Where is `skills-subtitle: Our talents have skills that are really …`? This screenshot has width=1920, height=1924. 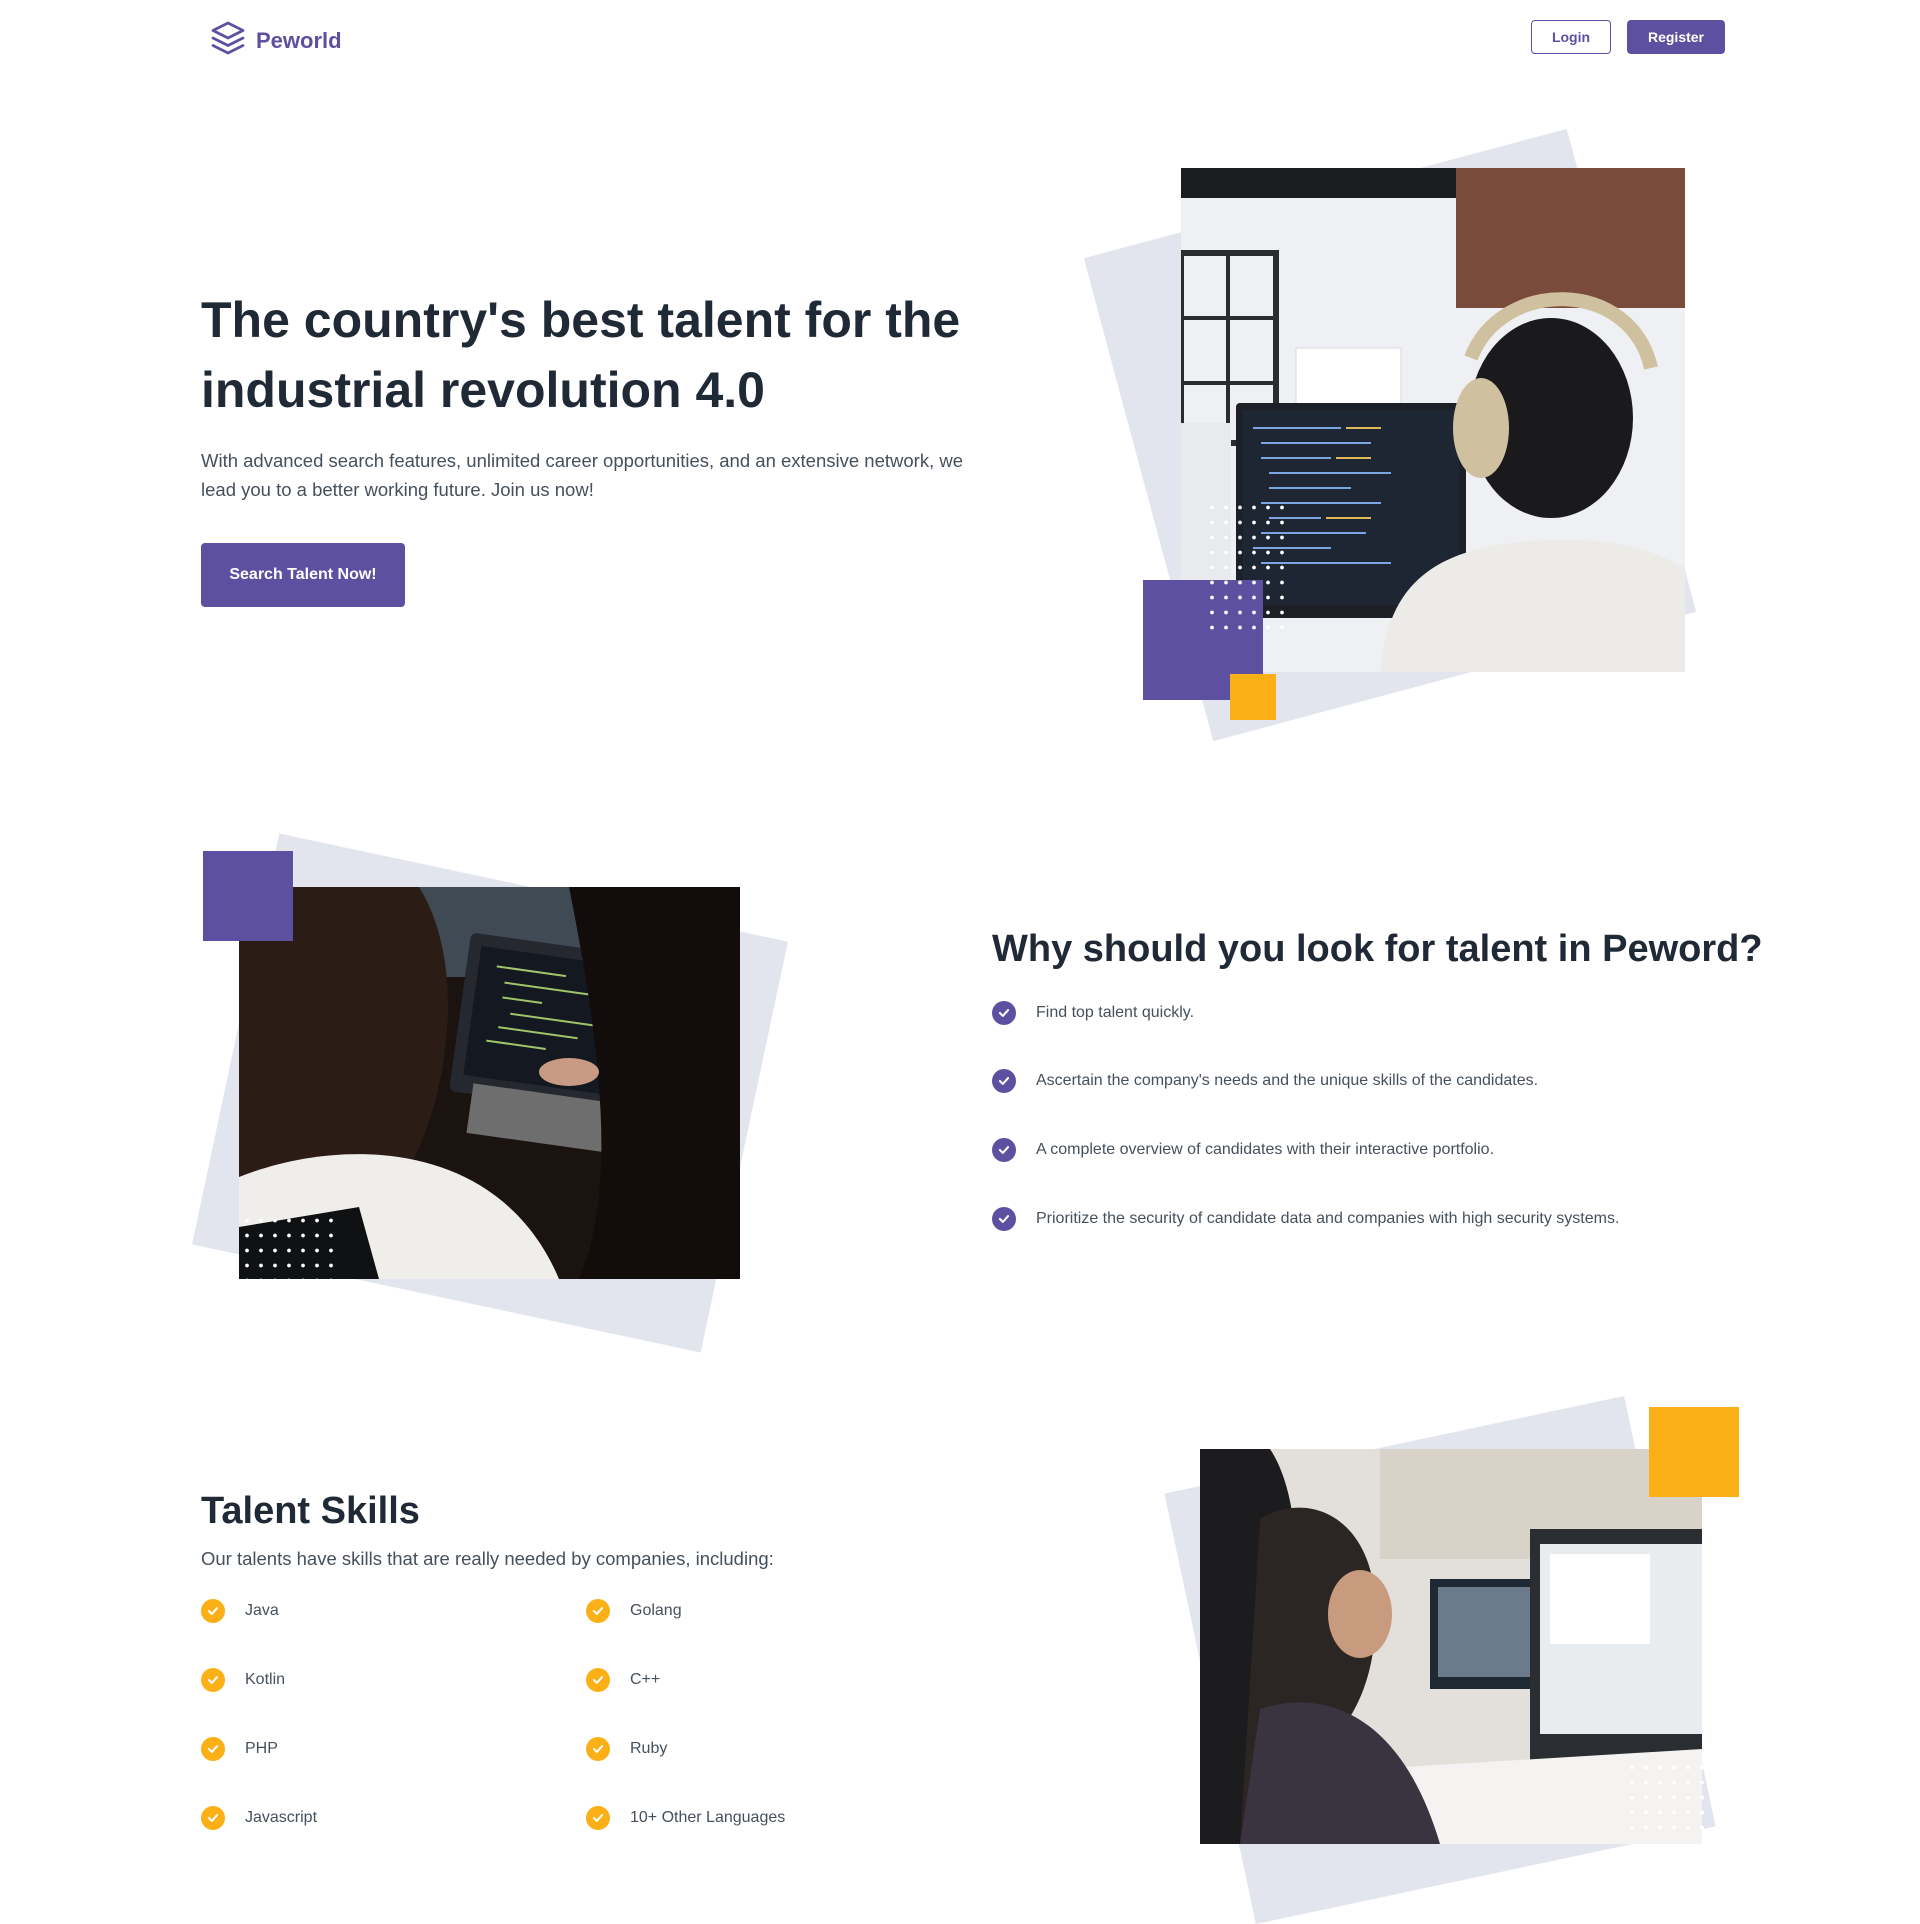 skills-subtitle: Our talents have skills that are really … is located at coordinates (487, 1558).